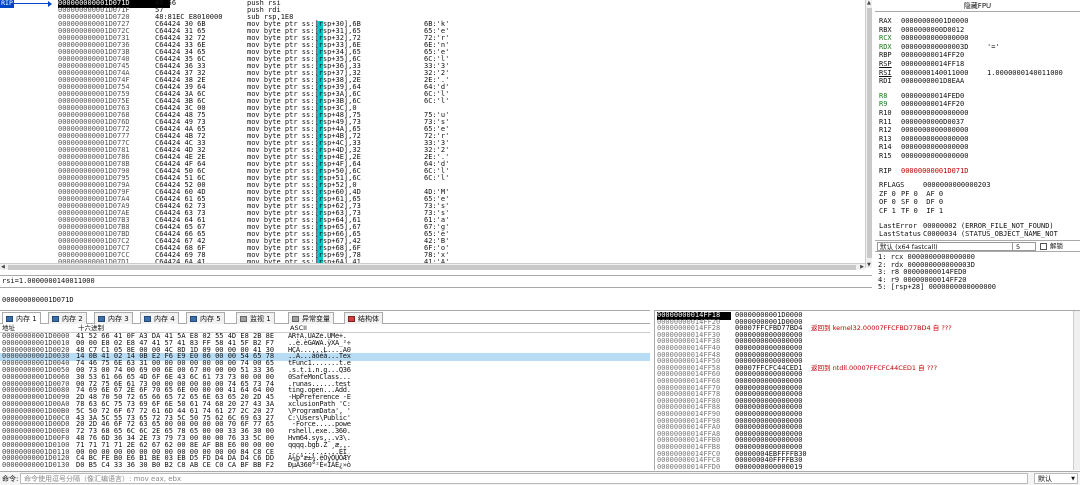  I want to click on disassembly-vertical-scrollbar: ▲ ▼, so click(868, 134).